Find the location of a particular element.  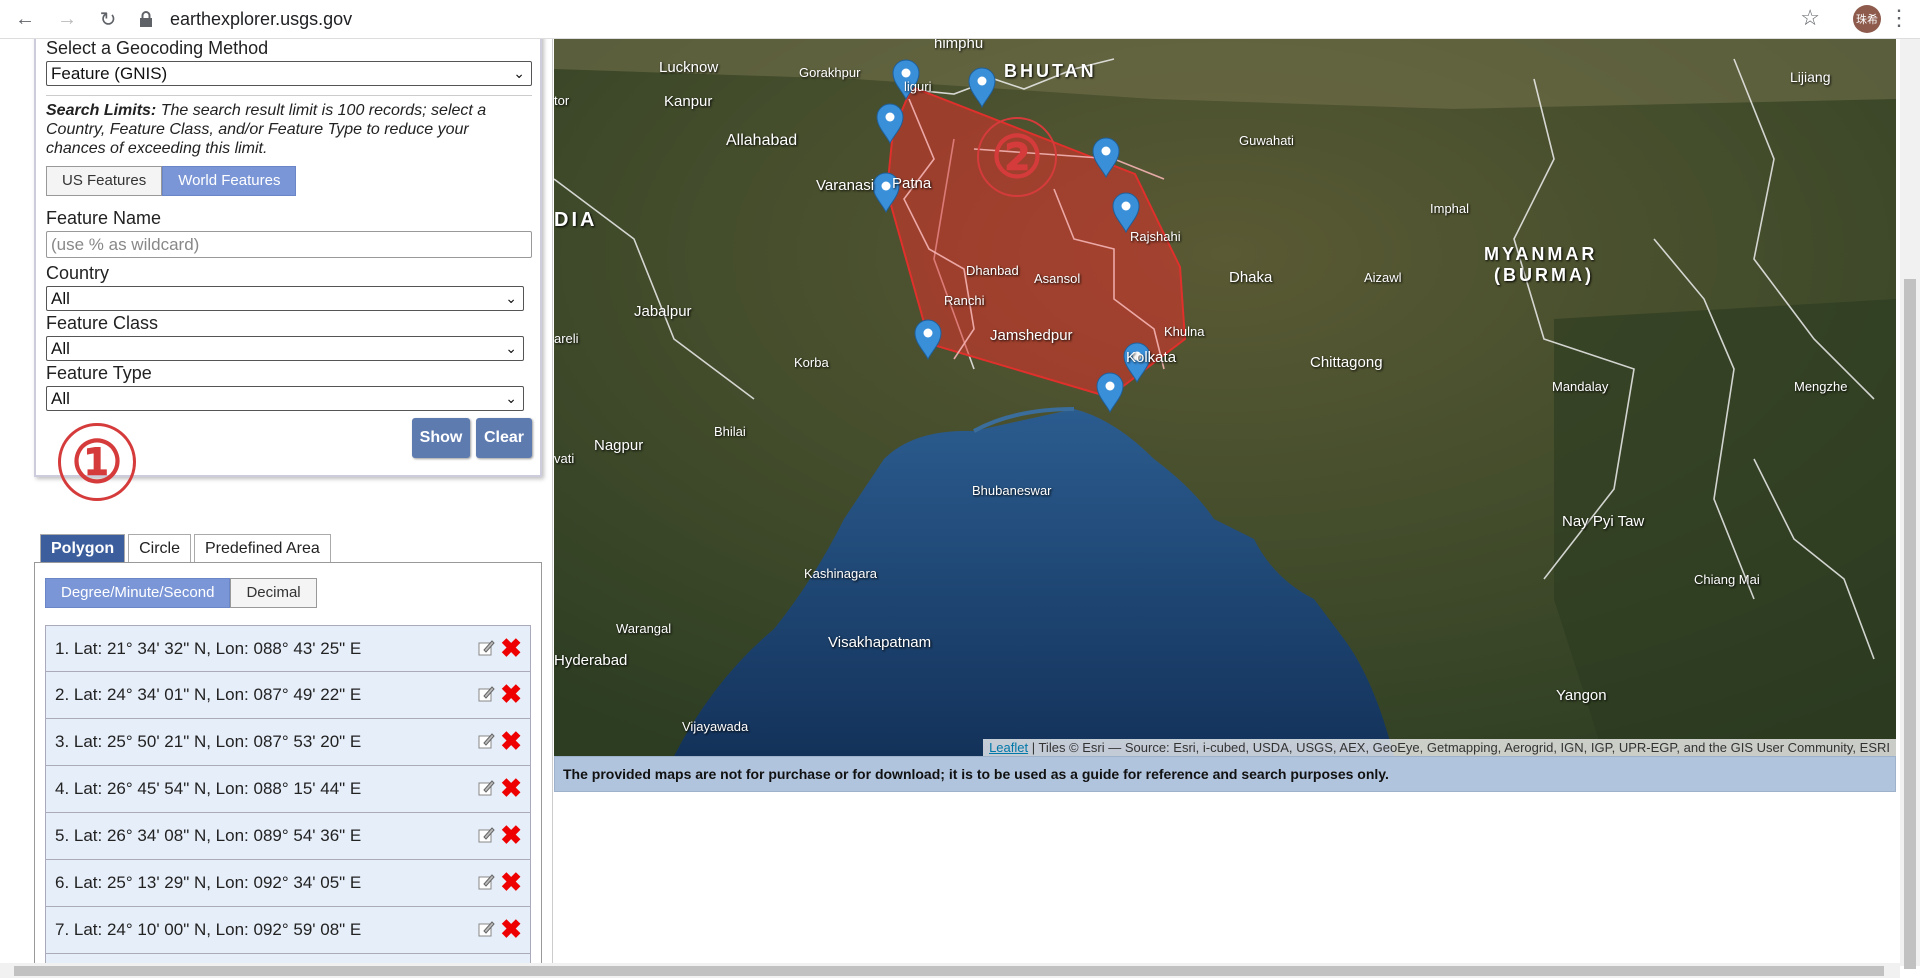

geocoding-method-label: Select a Geocoding Method is located at coordinates (157, 48).